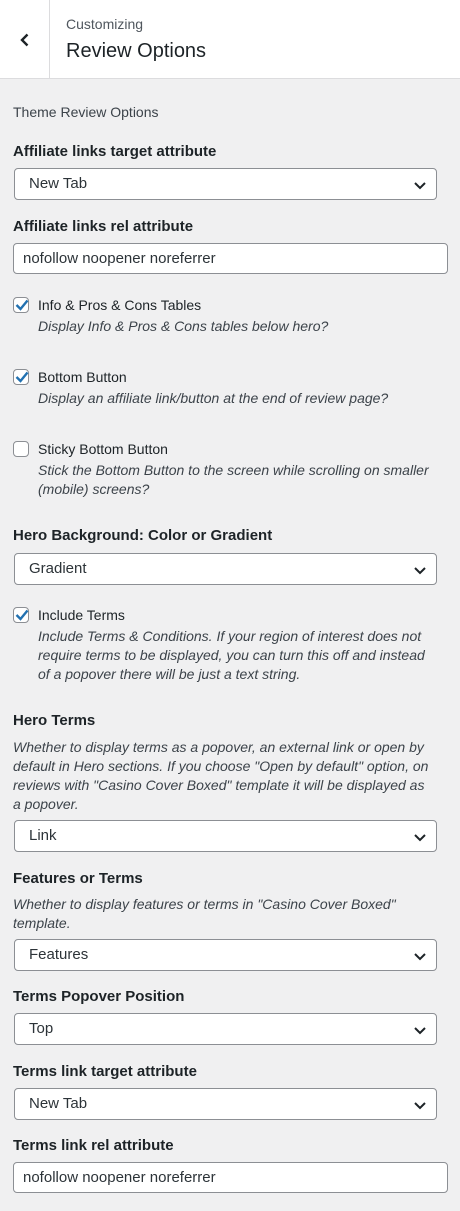  I want to click on hero-background-label: Hero Background: Color or Gradient, so click(143, 535).